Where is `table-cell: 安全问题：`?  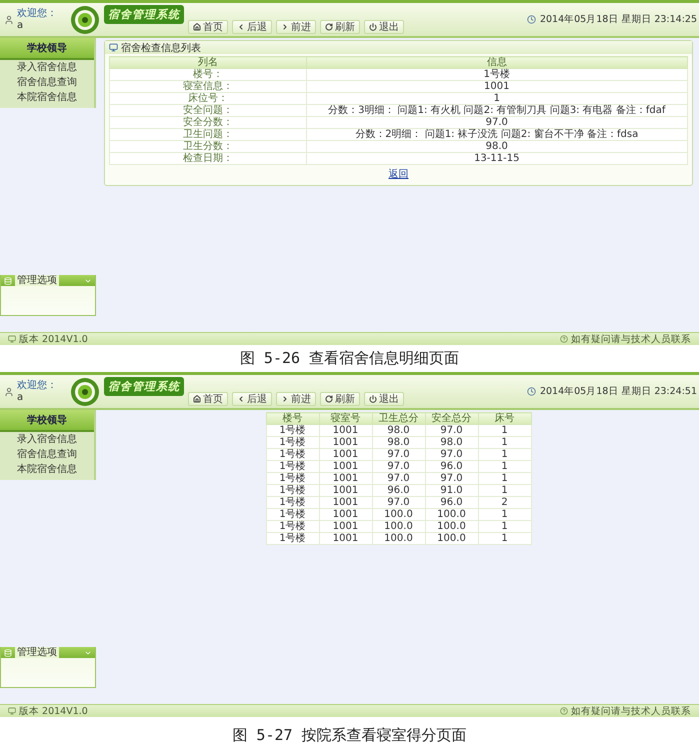
table-cell: 安全问题： is located at coordinates (208, 110).